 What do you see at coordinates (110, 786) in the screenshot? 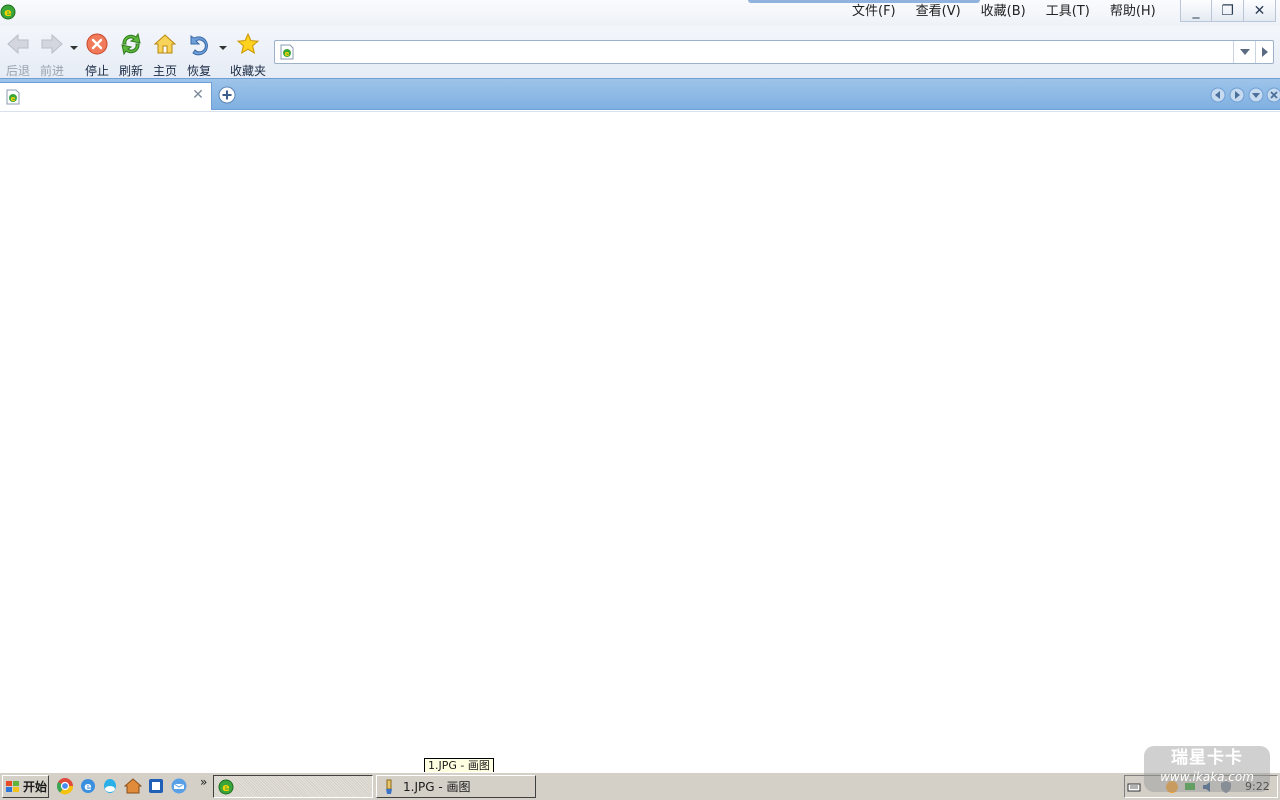
I see `quicklaunch-qq-icon` at bounding box center [110, 786].